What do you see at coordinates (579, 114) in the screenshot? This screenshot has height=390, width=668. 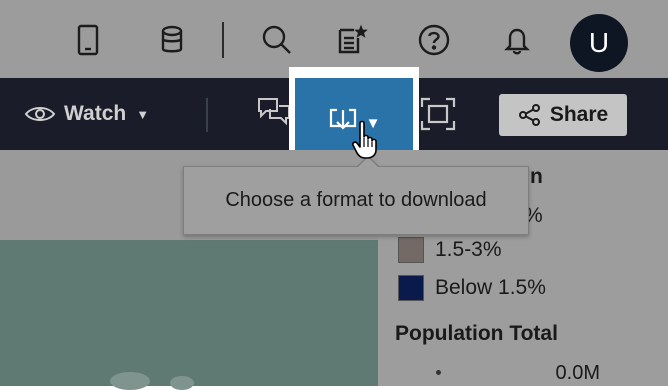 I see `share-label: Share` at bounding box center [579, 114].